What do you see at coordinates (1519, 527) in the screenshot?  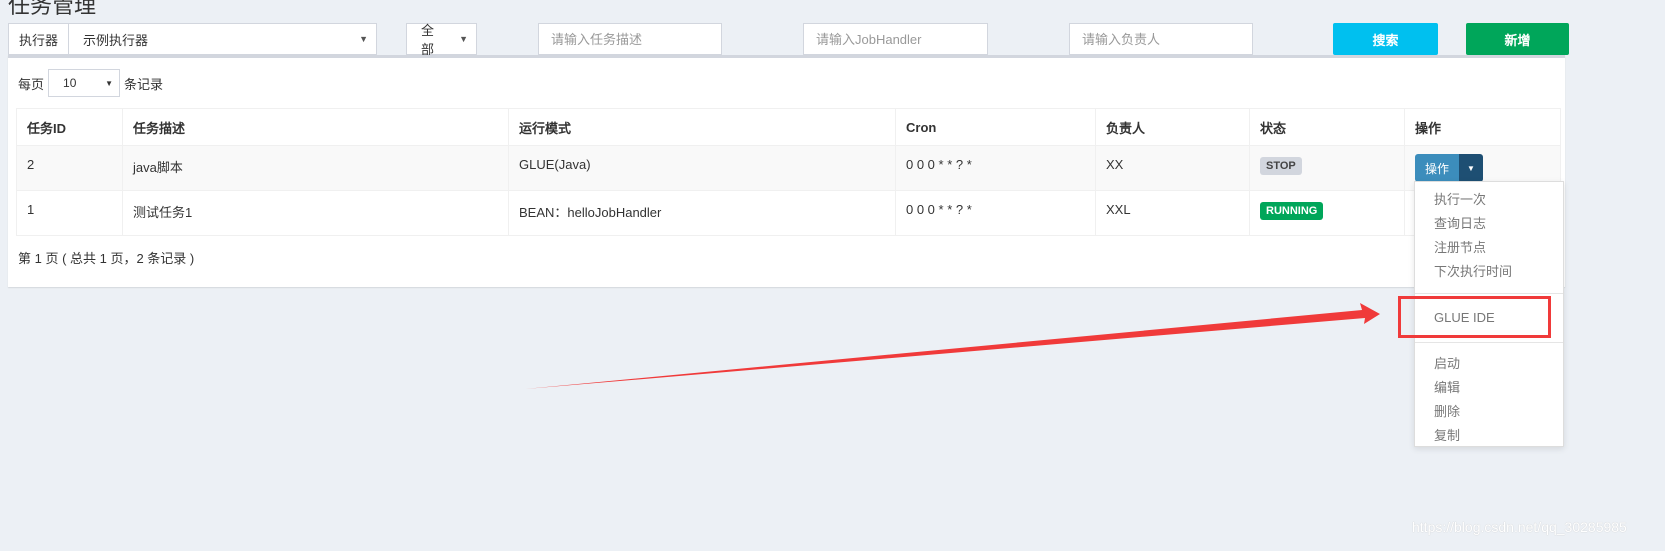 I see `watermark: https://blog.csdn.net/qq_30285985` at bounding box center [1519, 527].